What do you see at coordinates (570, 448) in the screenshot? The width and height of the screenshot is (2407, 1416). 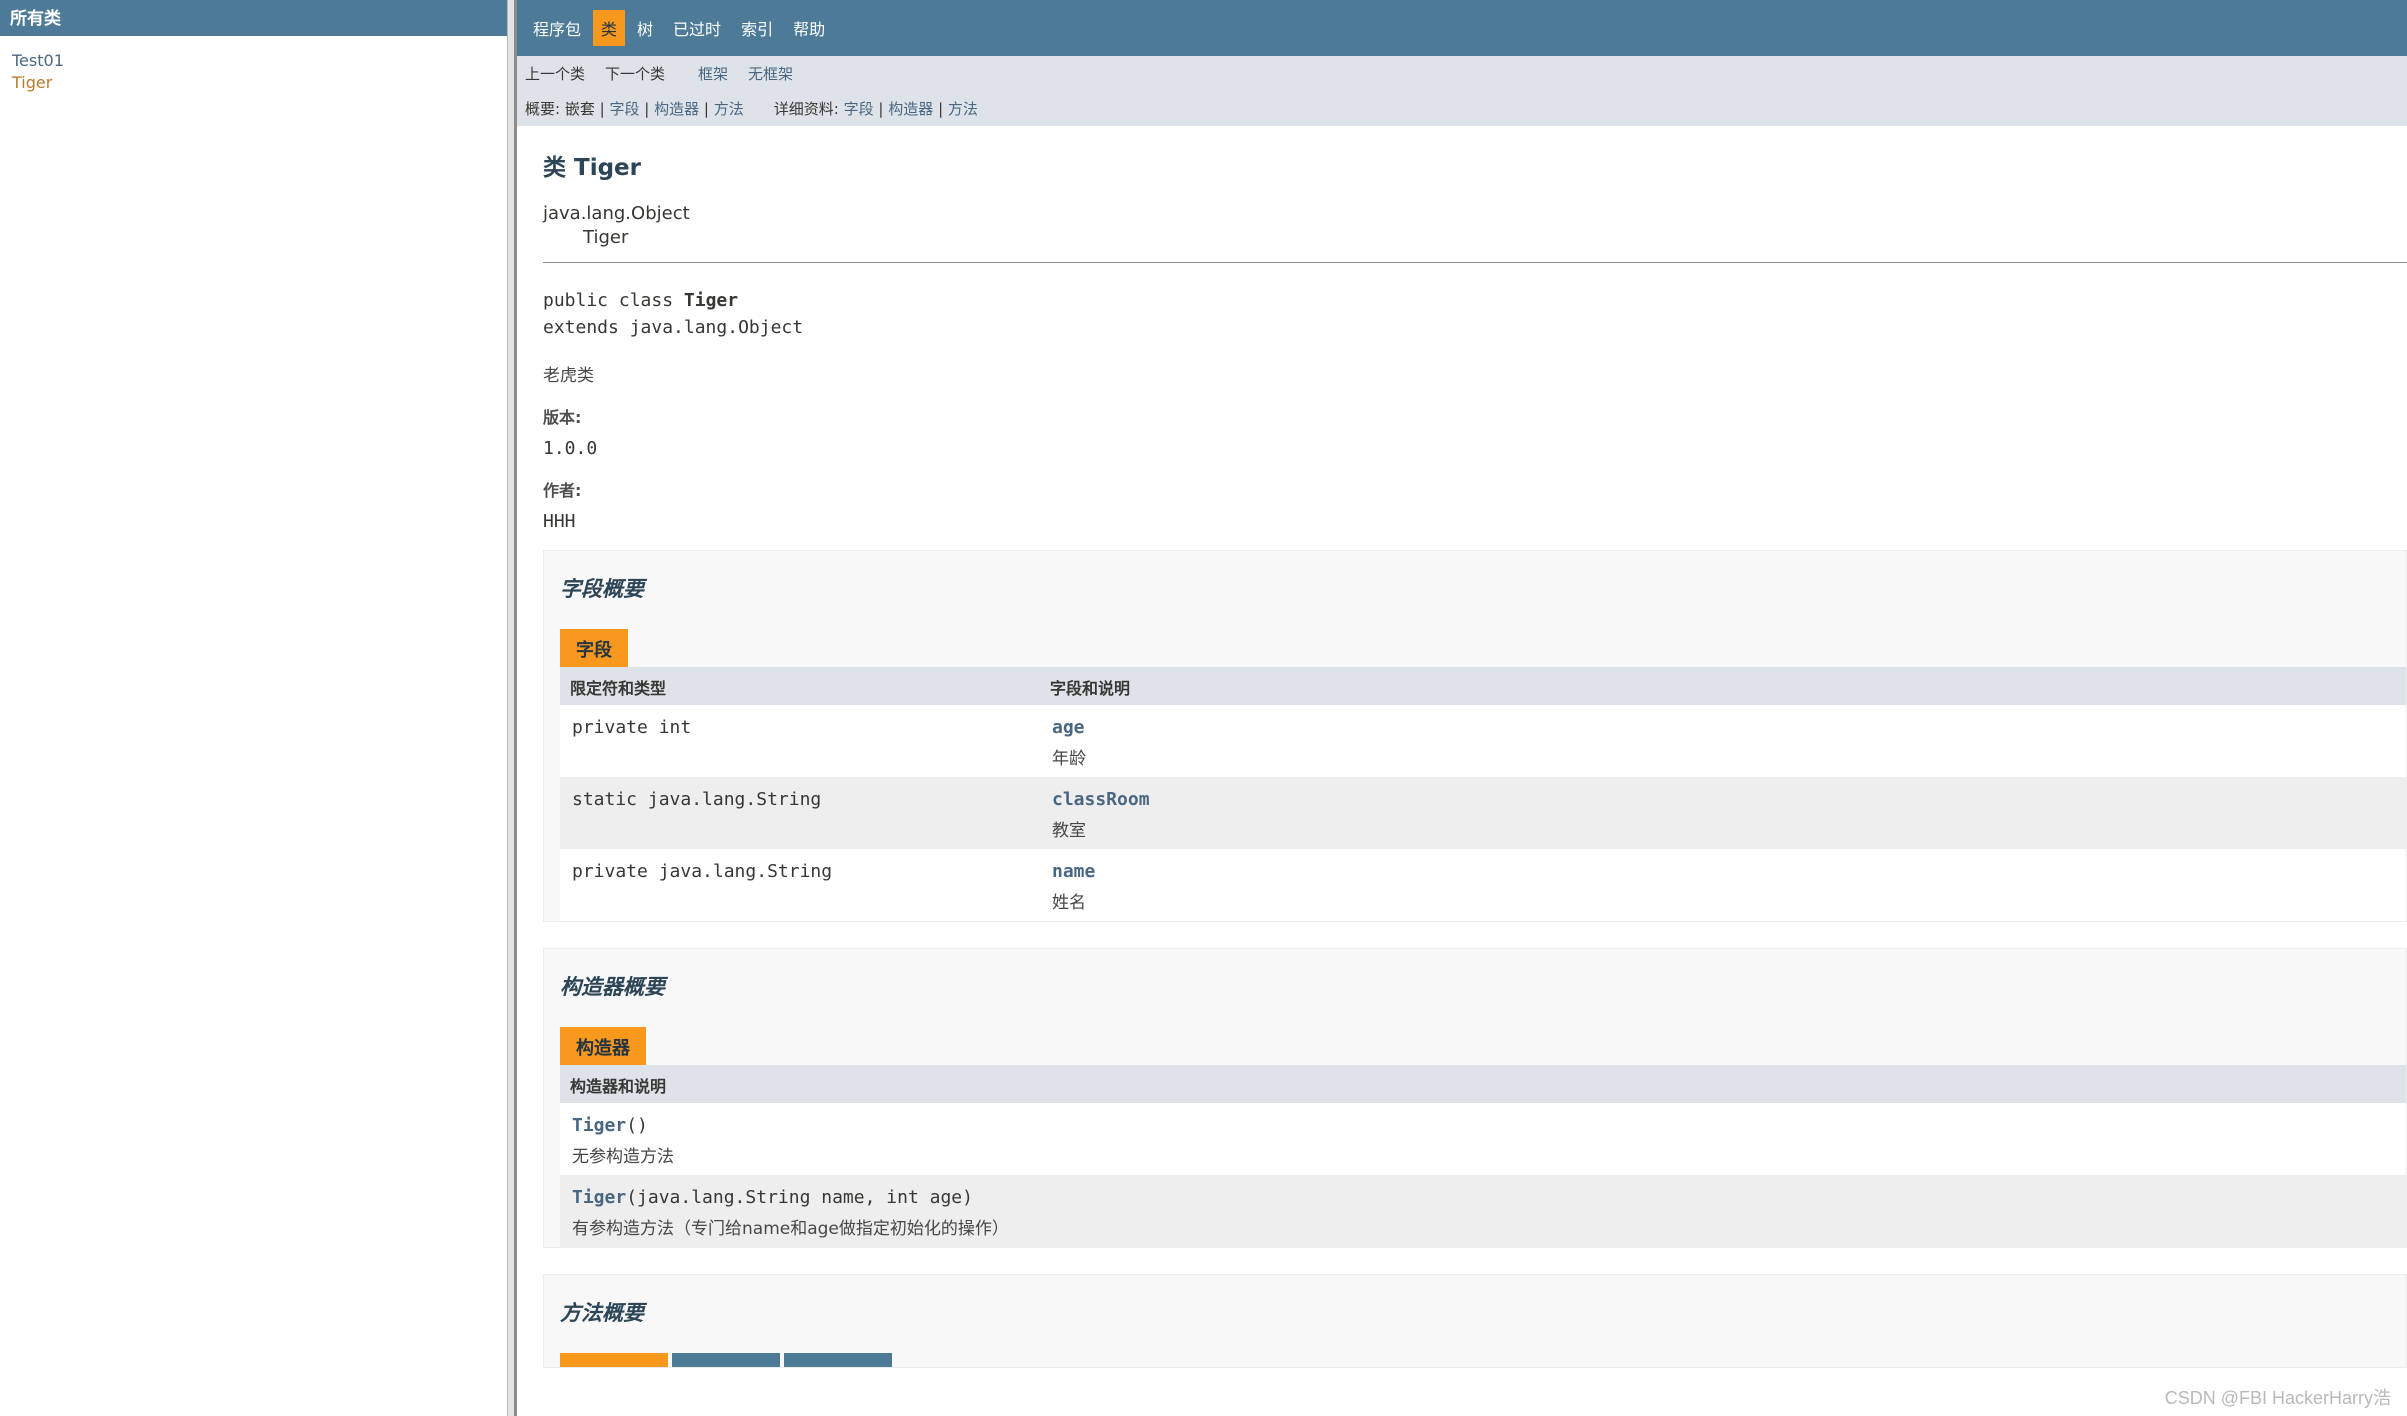 I see `version-value: 1.0.0` at bounding box center [570, 448].